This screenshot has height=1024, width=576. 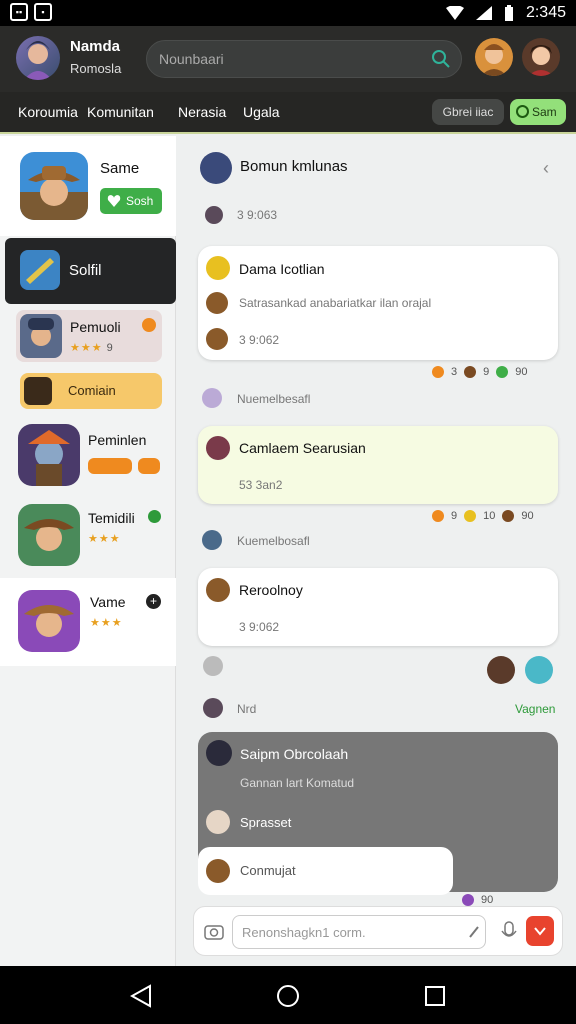 What do you see at coordinates (153, 601) in the screenshot?
I see `add-icon: +` at bounding box center [153, 601].